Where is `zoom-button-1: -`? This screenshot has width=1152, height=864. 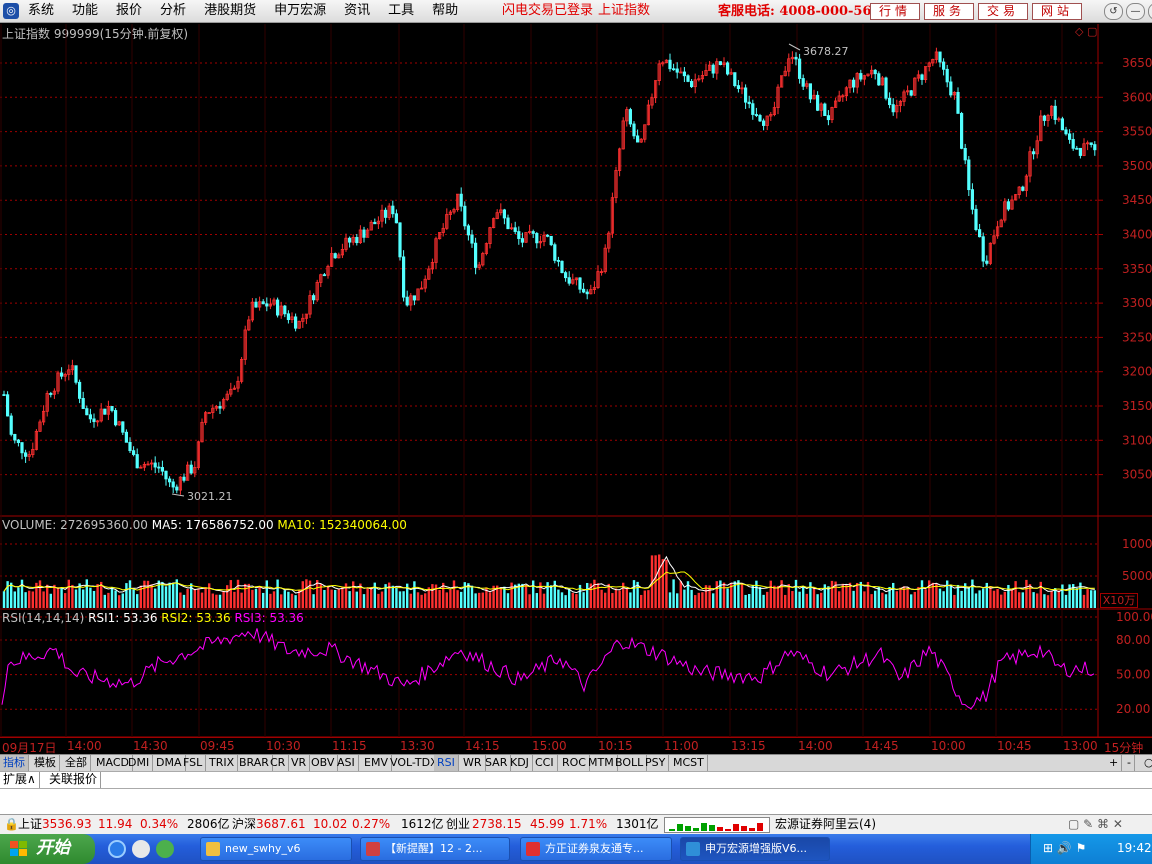
zoom-button-1: - is located at coordinates (1129, 763).